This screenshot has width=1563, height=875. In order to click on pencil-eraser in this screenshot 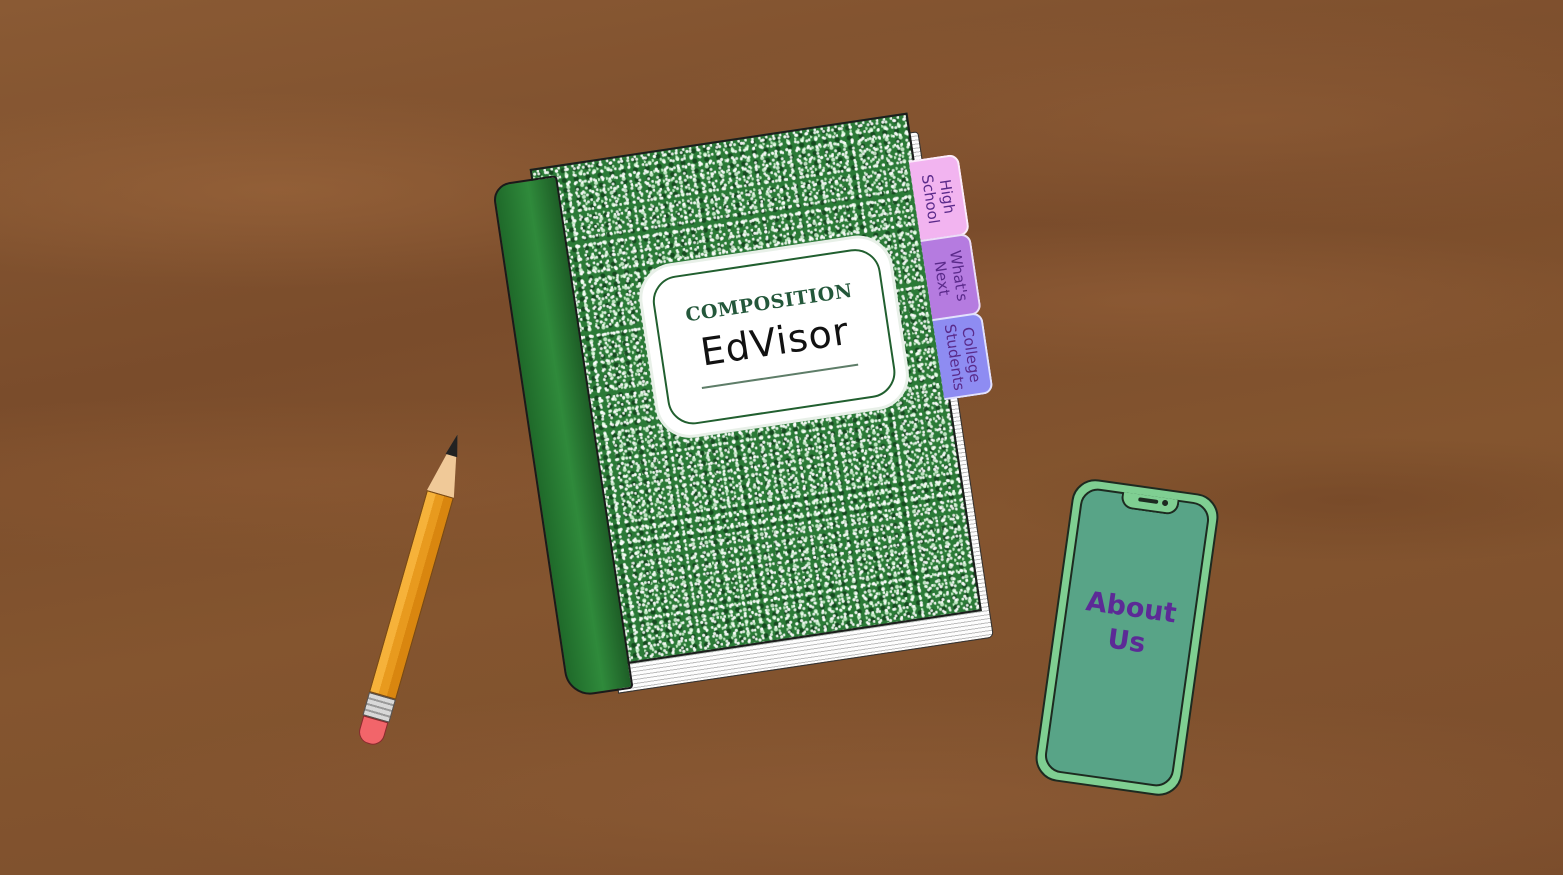, I will do `click(372, 731)`.